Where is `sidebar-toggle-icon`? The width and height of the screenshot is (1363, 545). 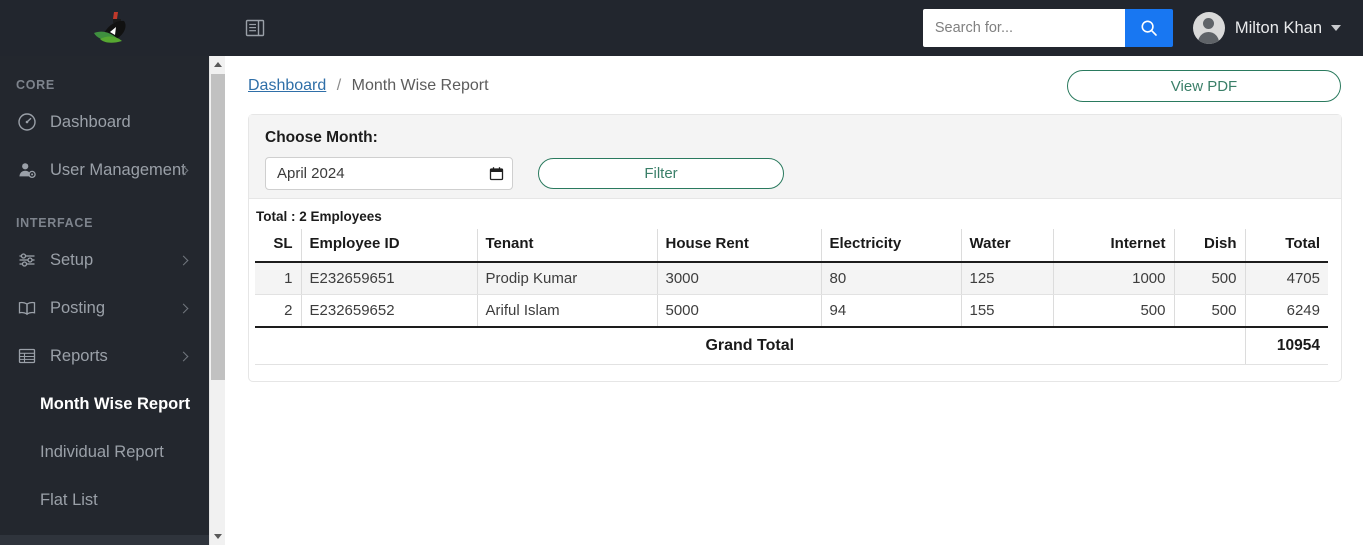 sidebar-toggle-icon is located at coordinates (255, 28).